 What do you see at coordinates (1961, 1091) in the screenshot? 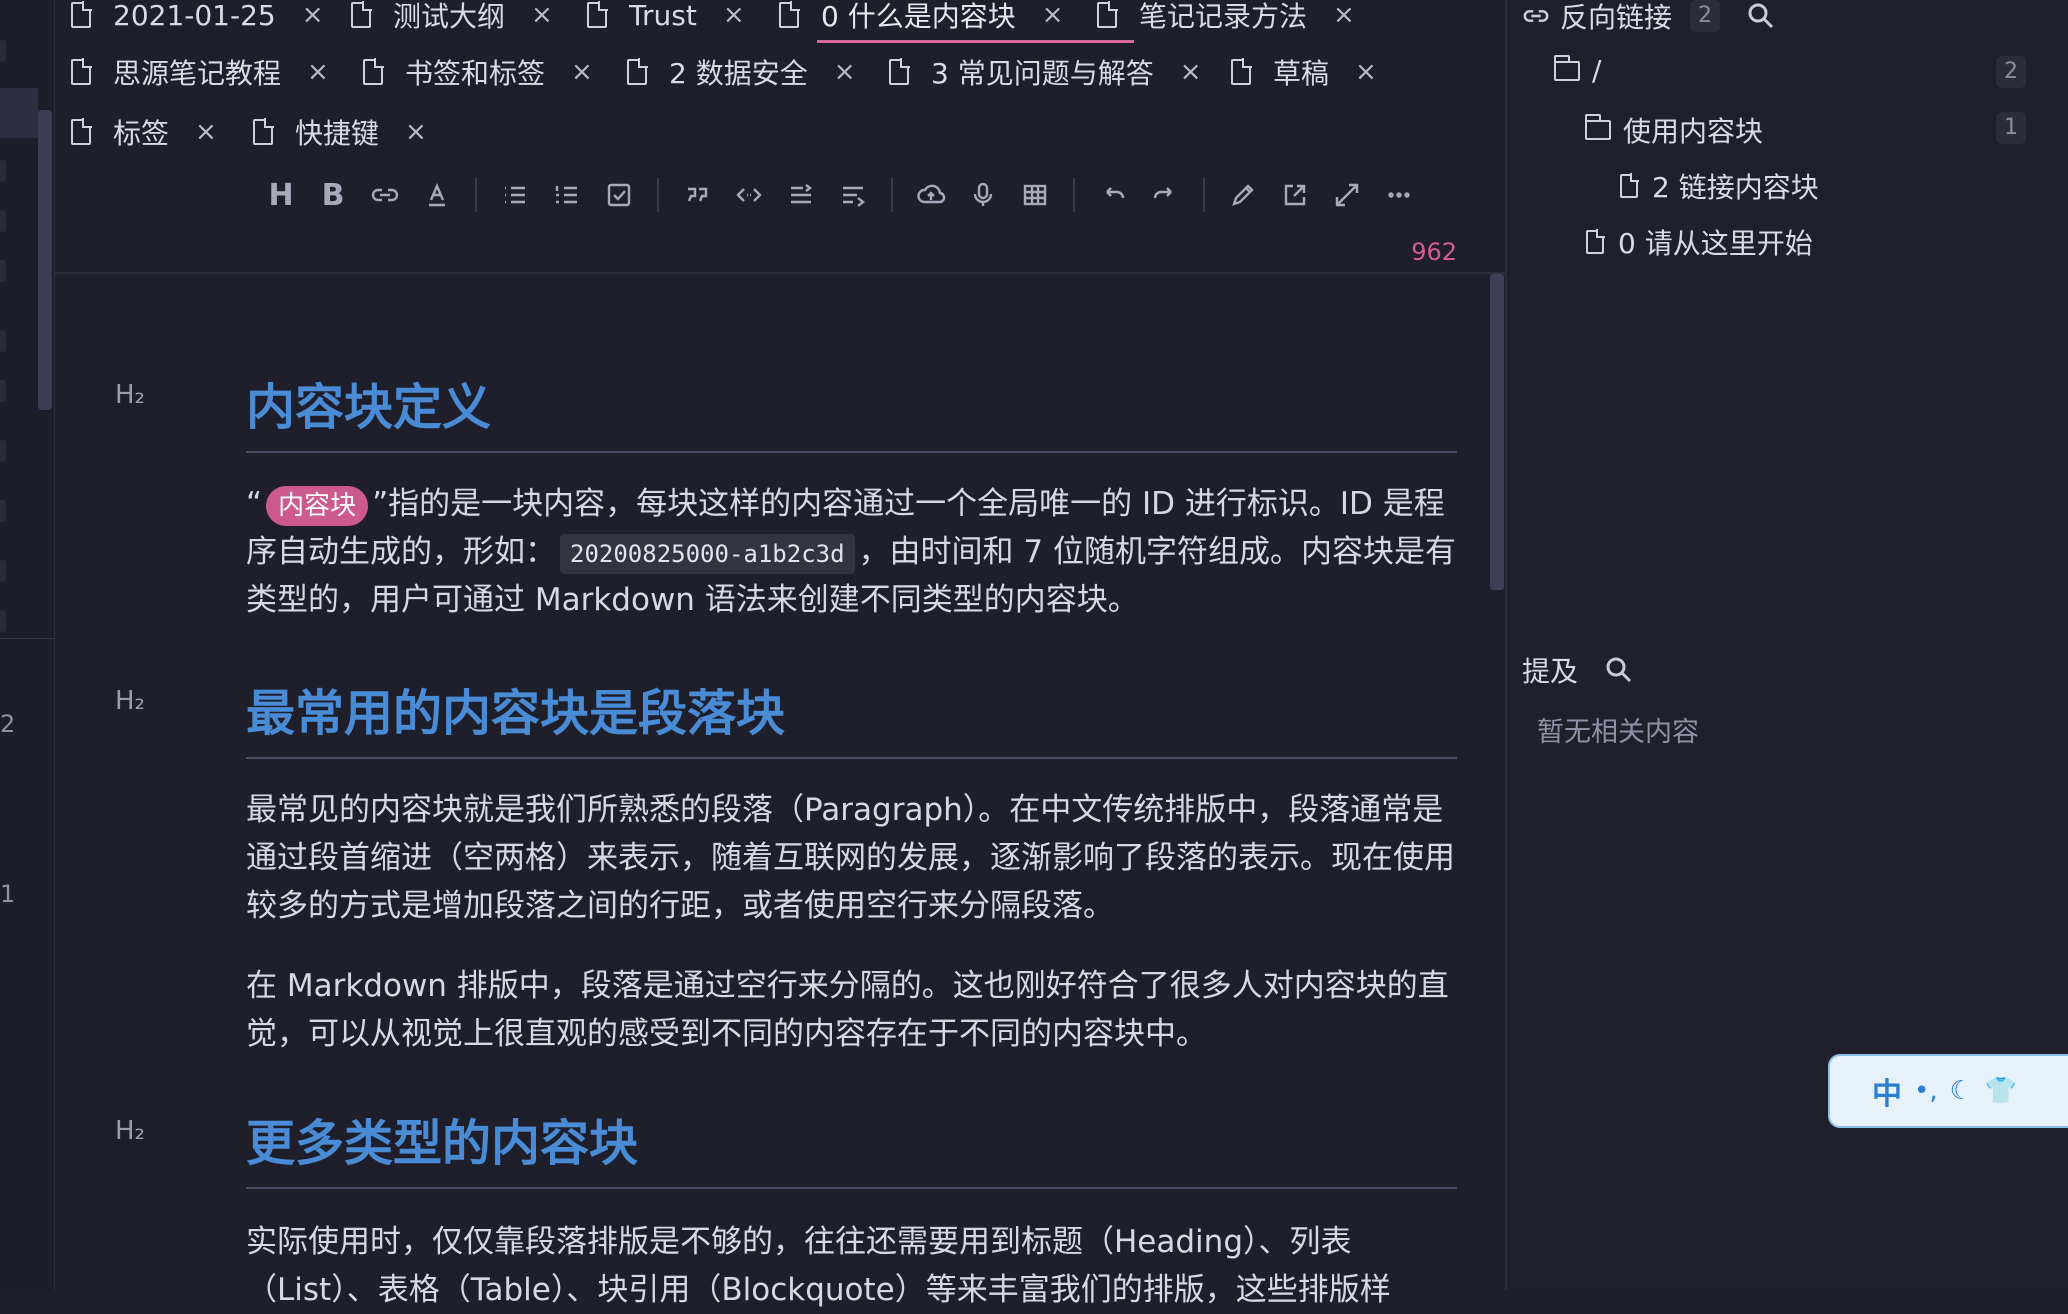
I see `moon-icon: ☾` at bounding box center [1961, 1091].